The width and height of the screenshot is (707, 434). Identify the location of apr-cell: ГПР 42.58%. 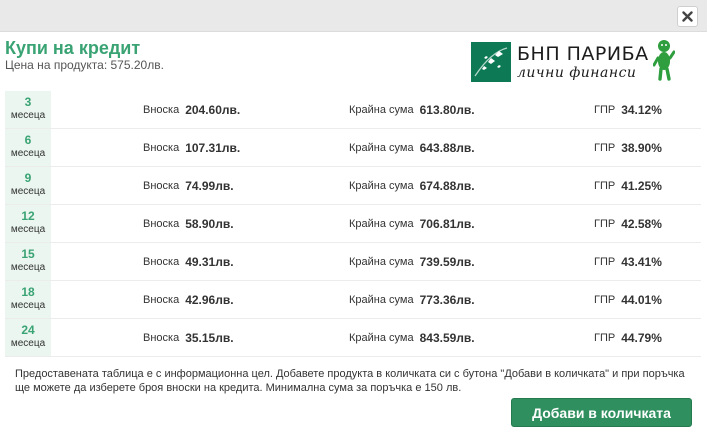
(628, 223).